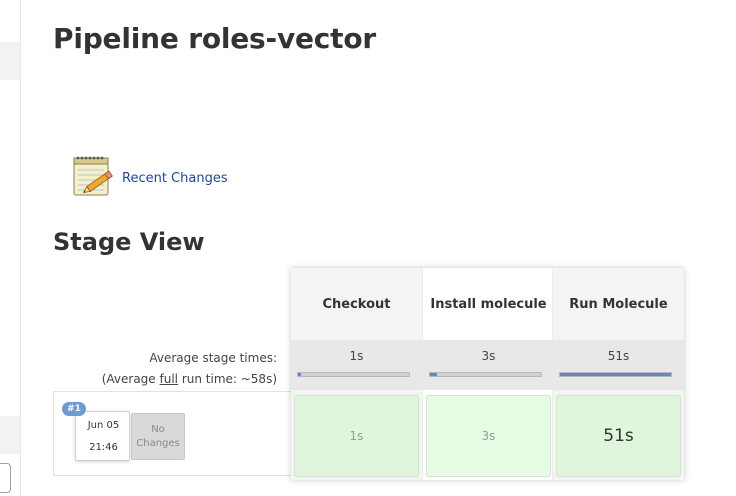 Image resolution: width=736 pixels, height=496 pixels. Describe the element at coordinates (158, 443) in the screenshot. I see `no-changes-label-2: Changes` at that location.